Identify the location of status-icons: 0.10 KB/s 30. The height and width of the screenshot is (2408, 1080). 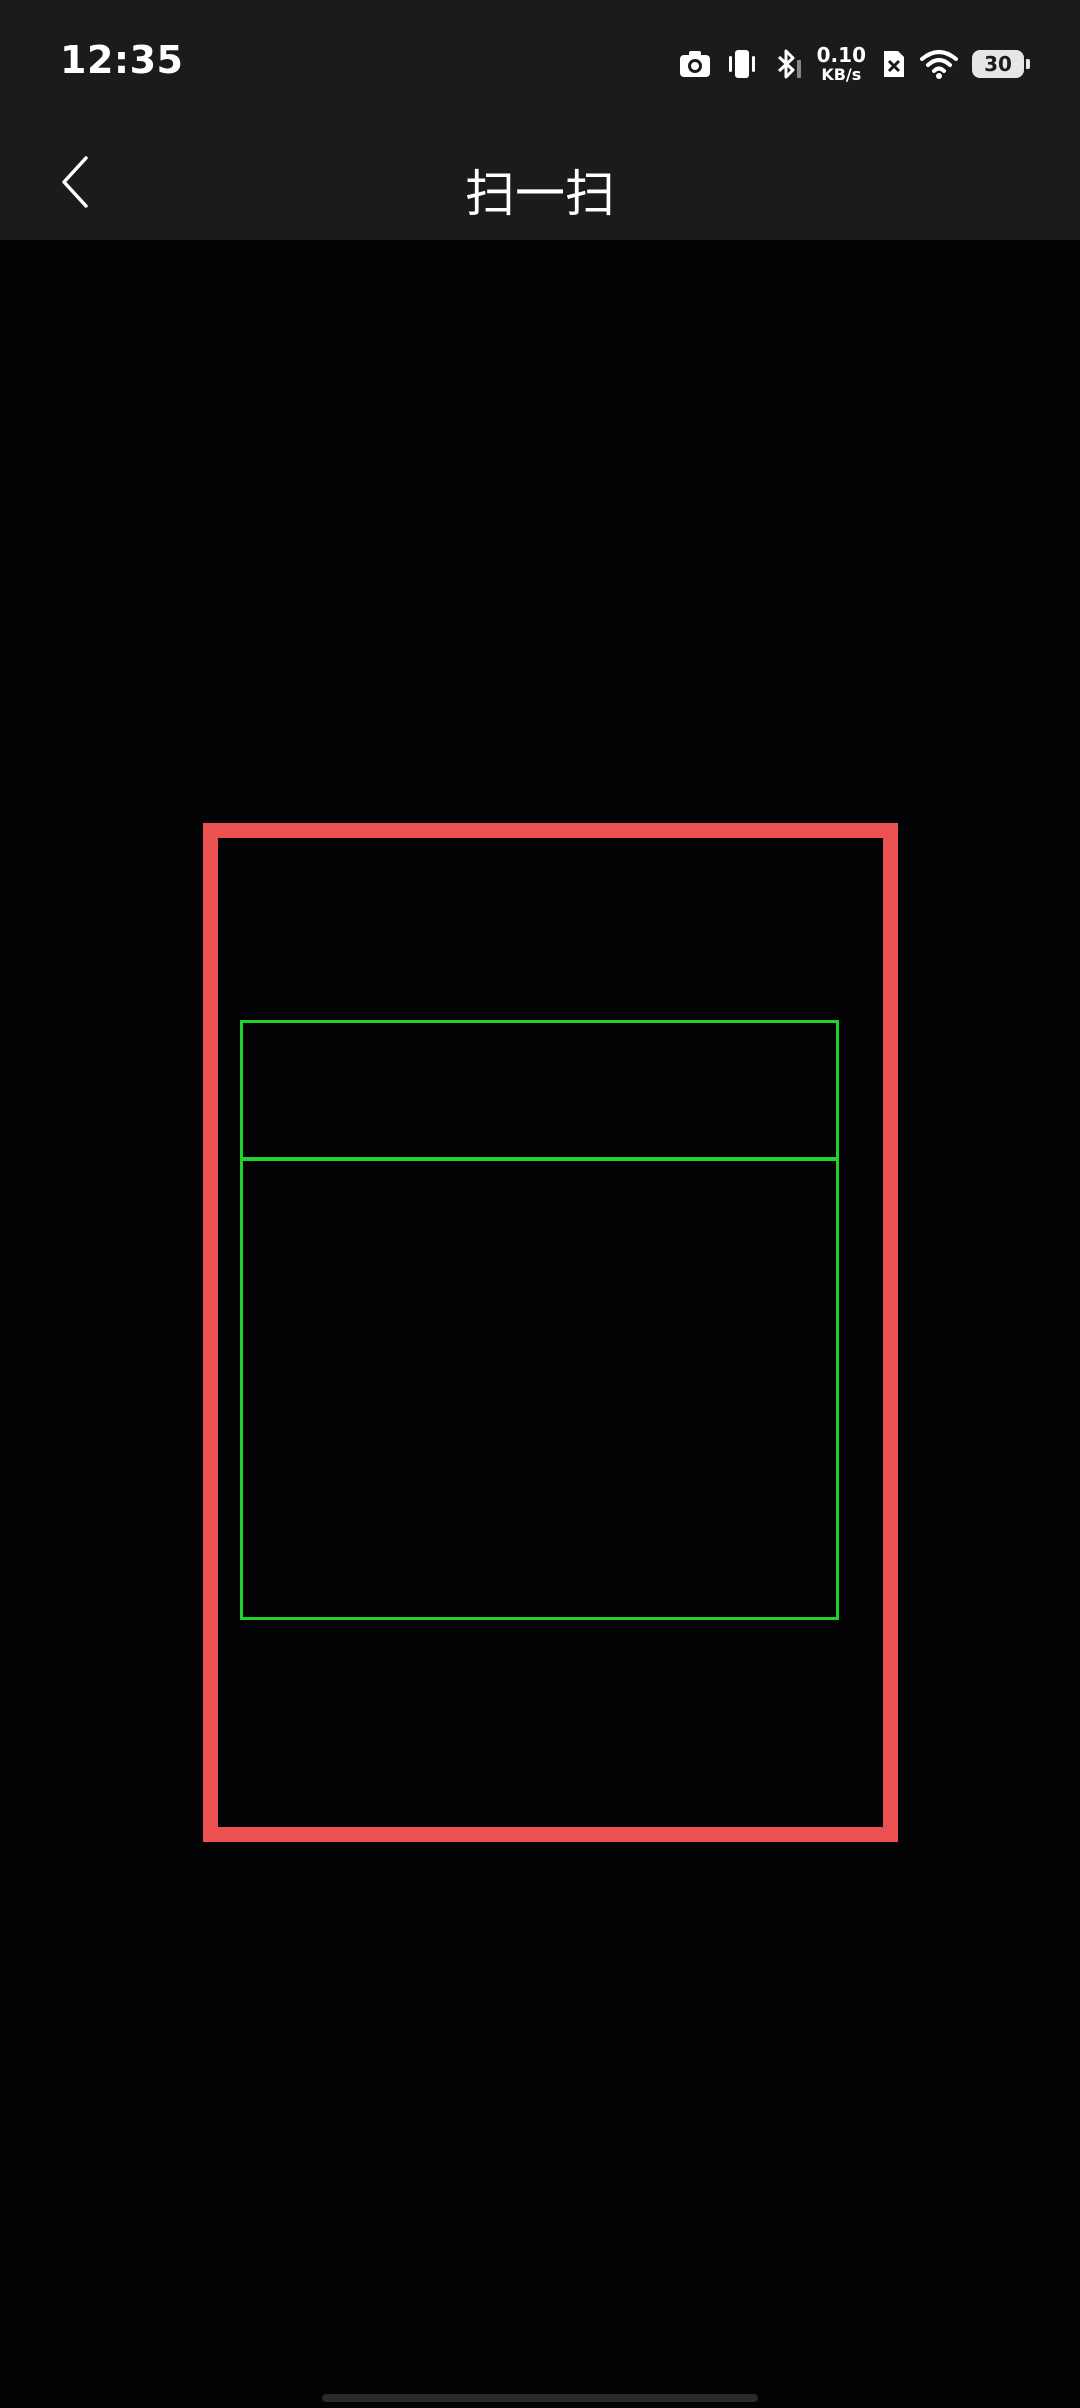
(854, 64).